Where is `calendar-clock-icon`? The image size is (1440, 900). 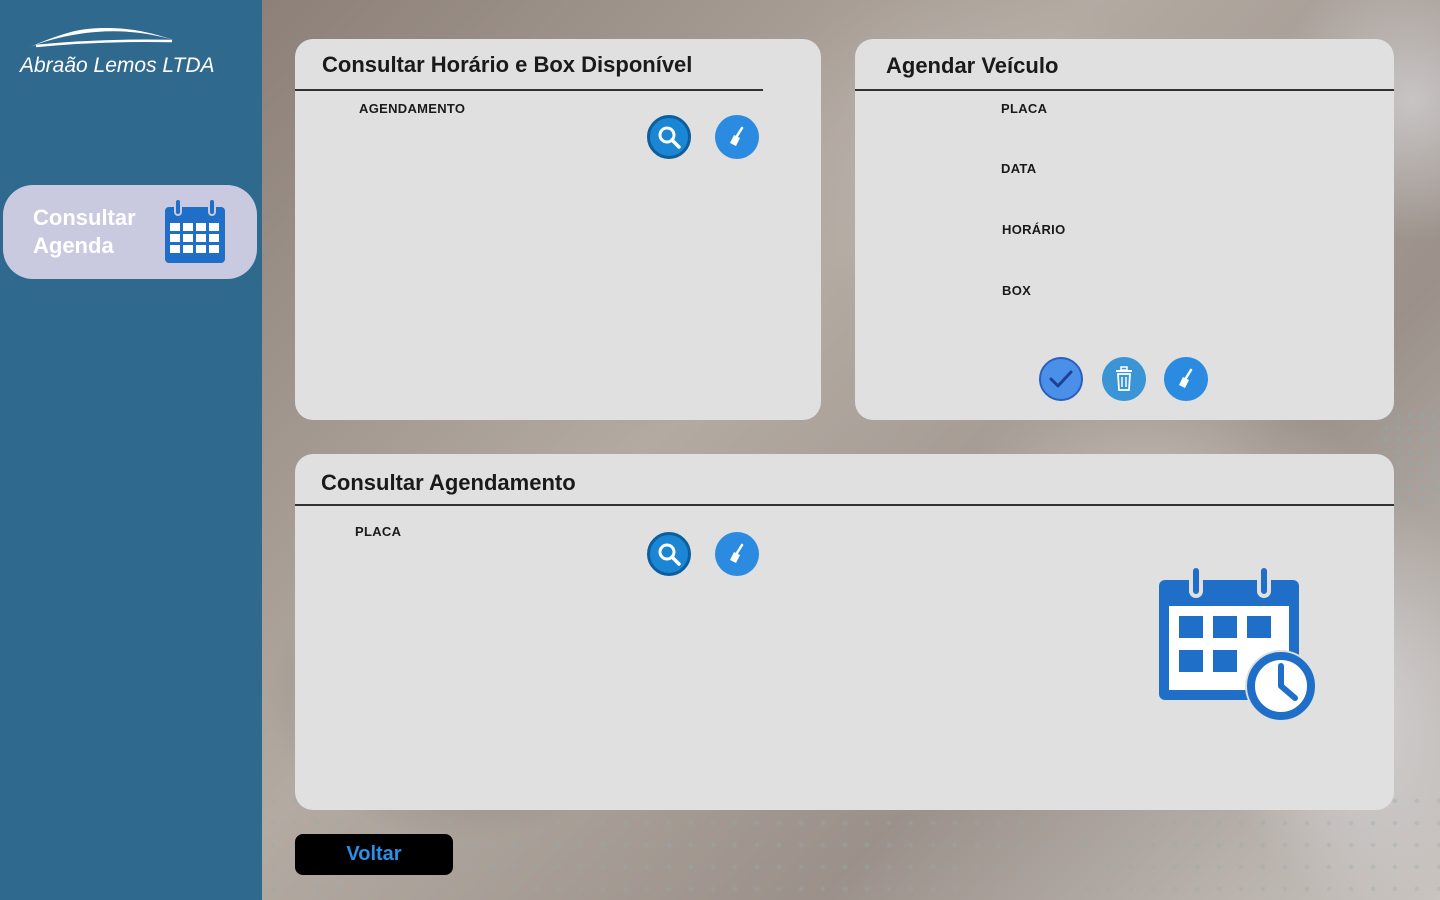
calendar-clock-icon is located at coordinates (1240, 647).